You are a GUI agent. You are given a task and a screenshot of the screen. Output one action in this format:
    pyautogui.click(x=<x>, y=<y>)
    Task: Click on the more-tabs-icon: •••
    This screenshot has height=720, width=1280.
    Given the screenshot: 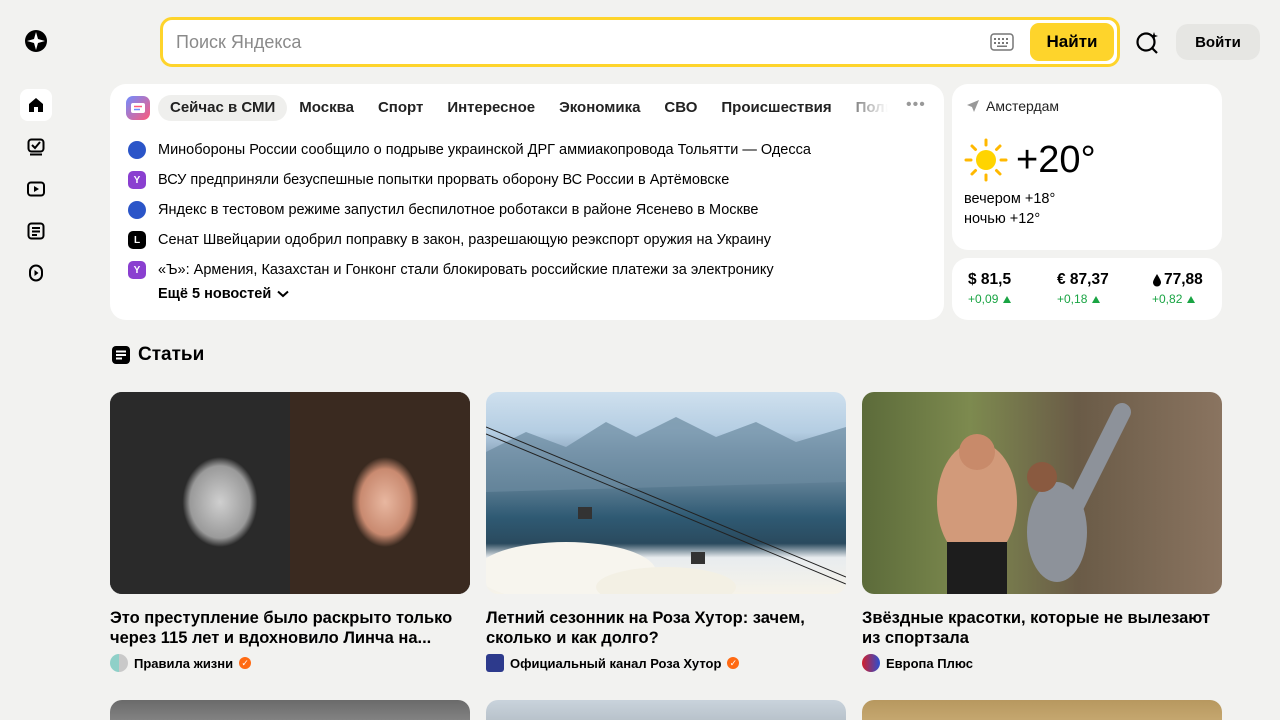 What is the action you would take?
    pyautogui.click(x=915, y=105)
    